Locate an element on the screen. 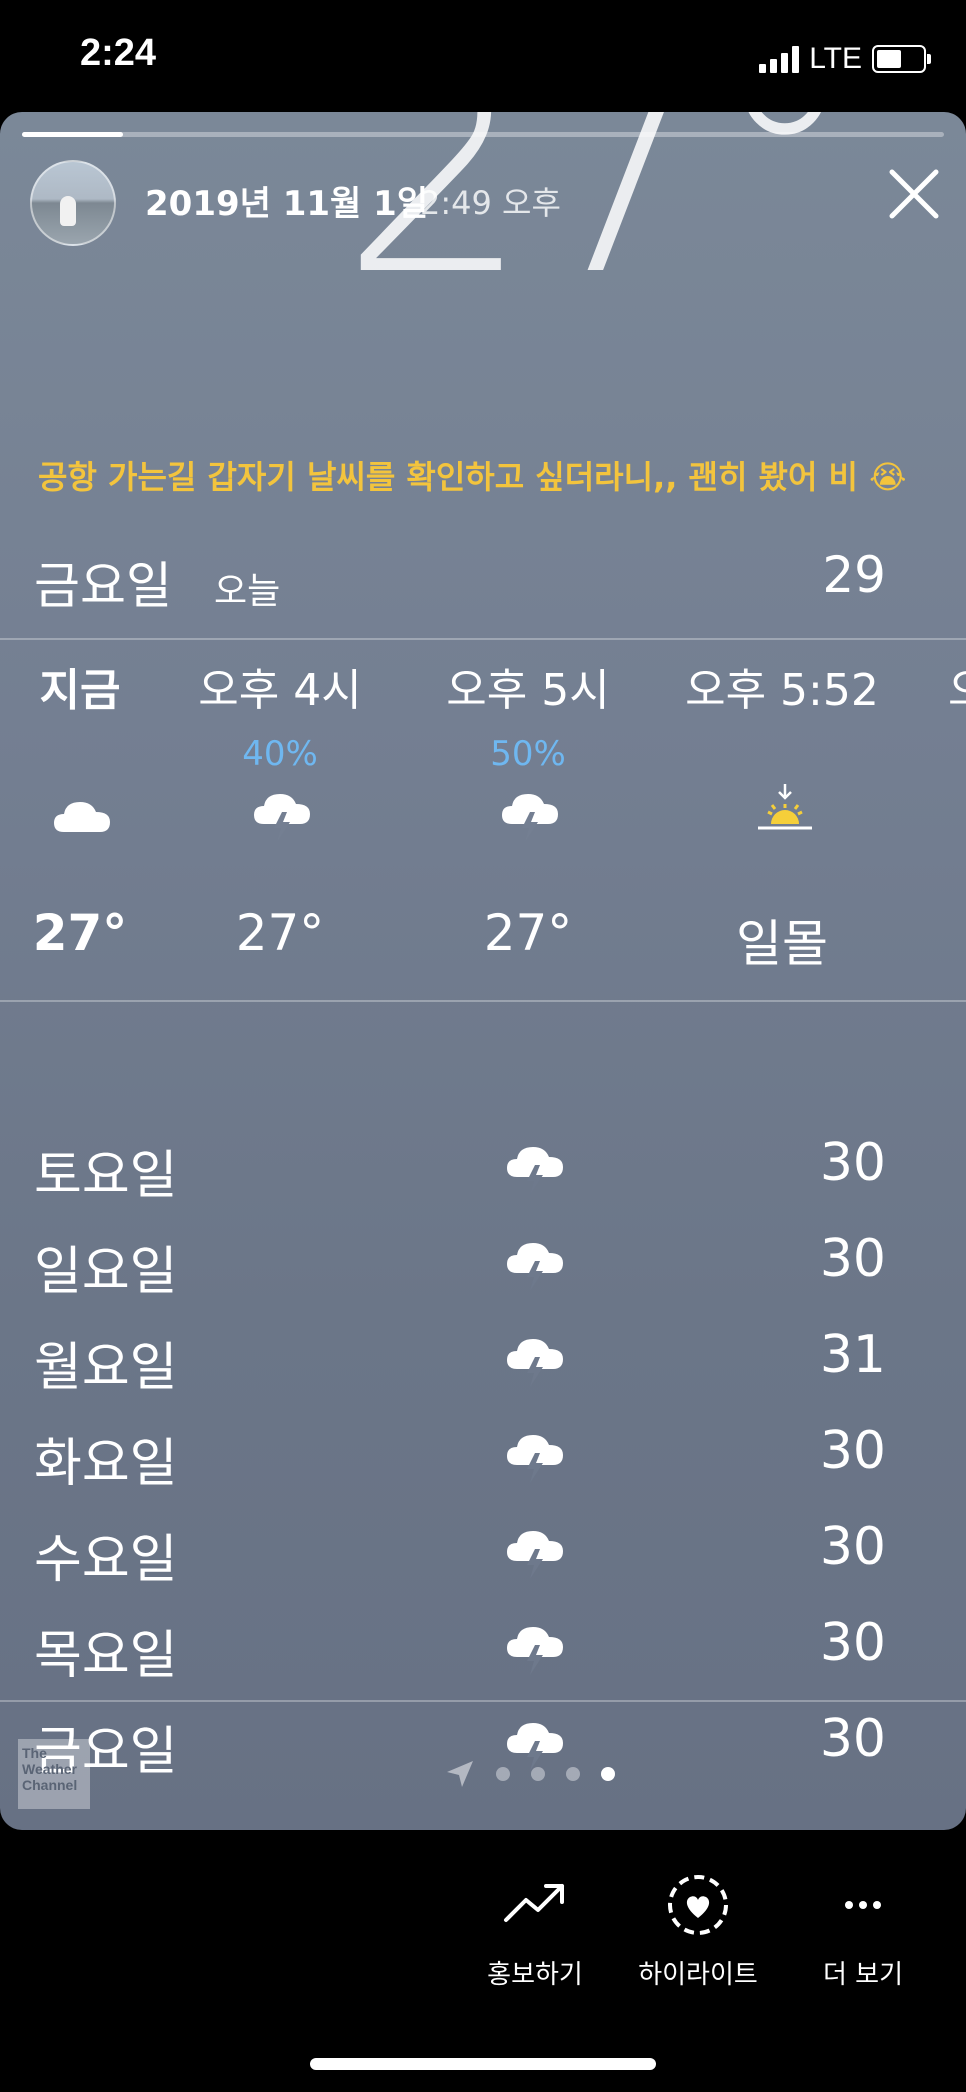 The image size is (966, 2092). highlight-button: 하이라이트 is located at coordinates (698, 1930).